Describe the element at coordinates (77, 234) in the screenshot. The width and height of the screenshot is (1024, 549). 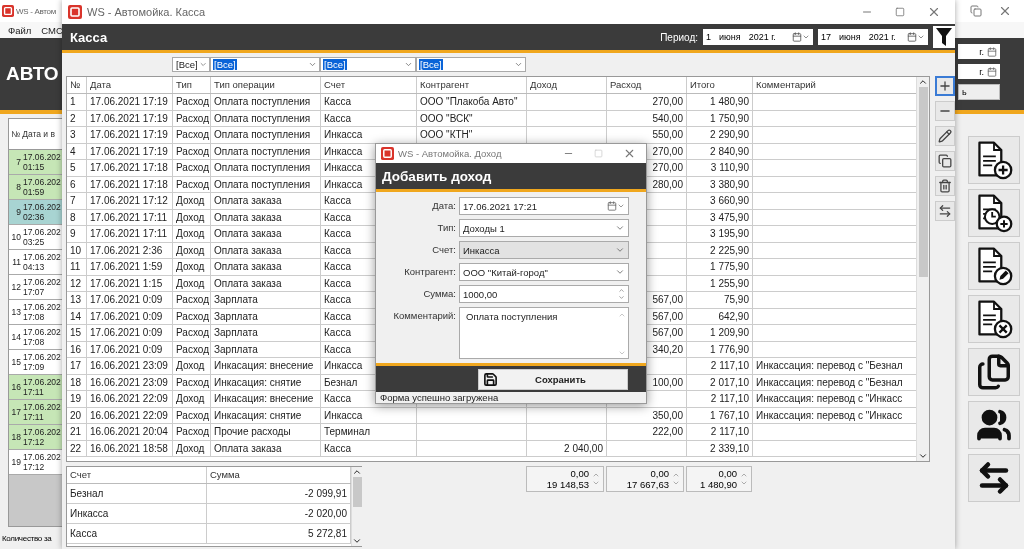
I see `table-cell: 9` at that location.